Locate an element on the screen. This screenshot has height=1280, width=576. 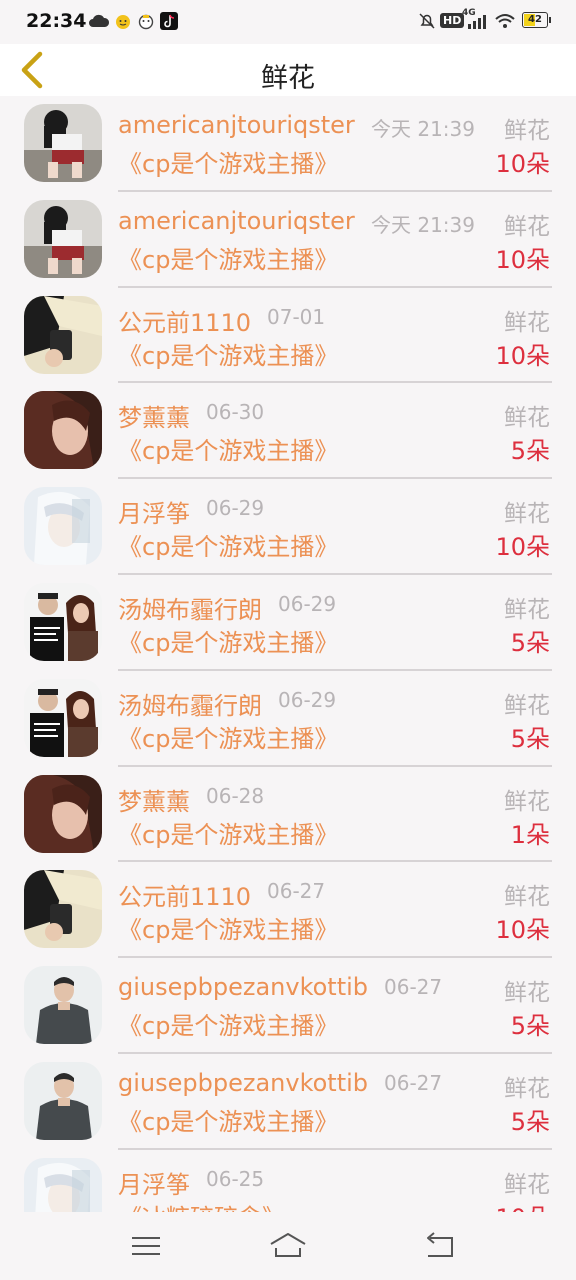
battery-level: 42 is located at coordinates (535, 19).